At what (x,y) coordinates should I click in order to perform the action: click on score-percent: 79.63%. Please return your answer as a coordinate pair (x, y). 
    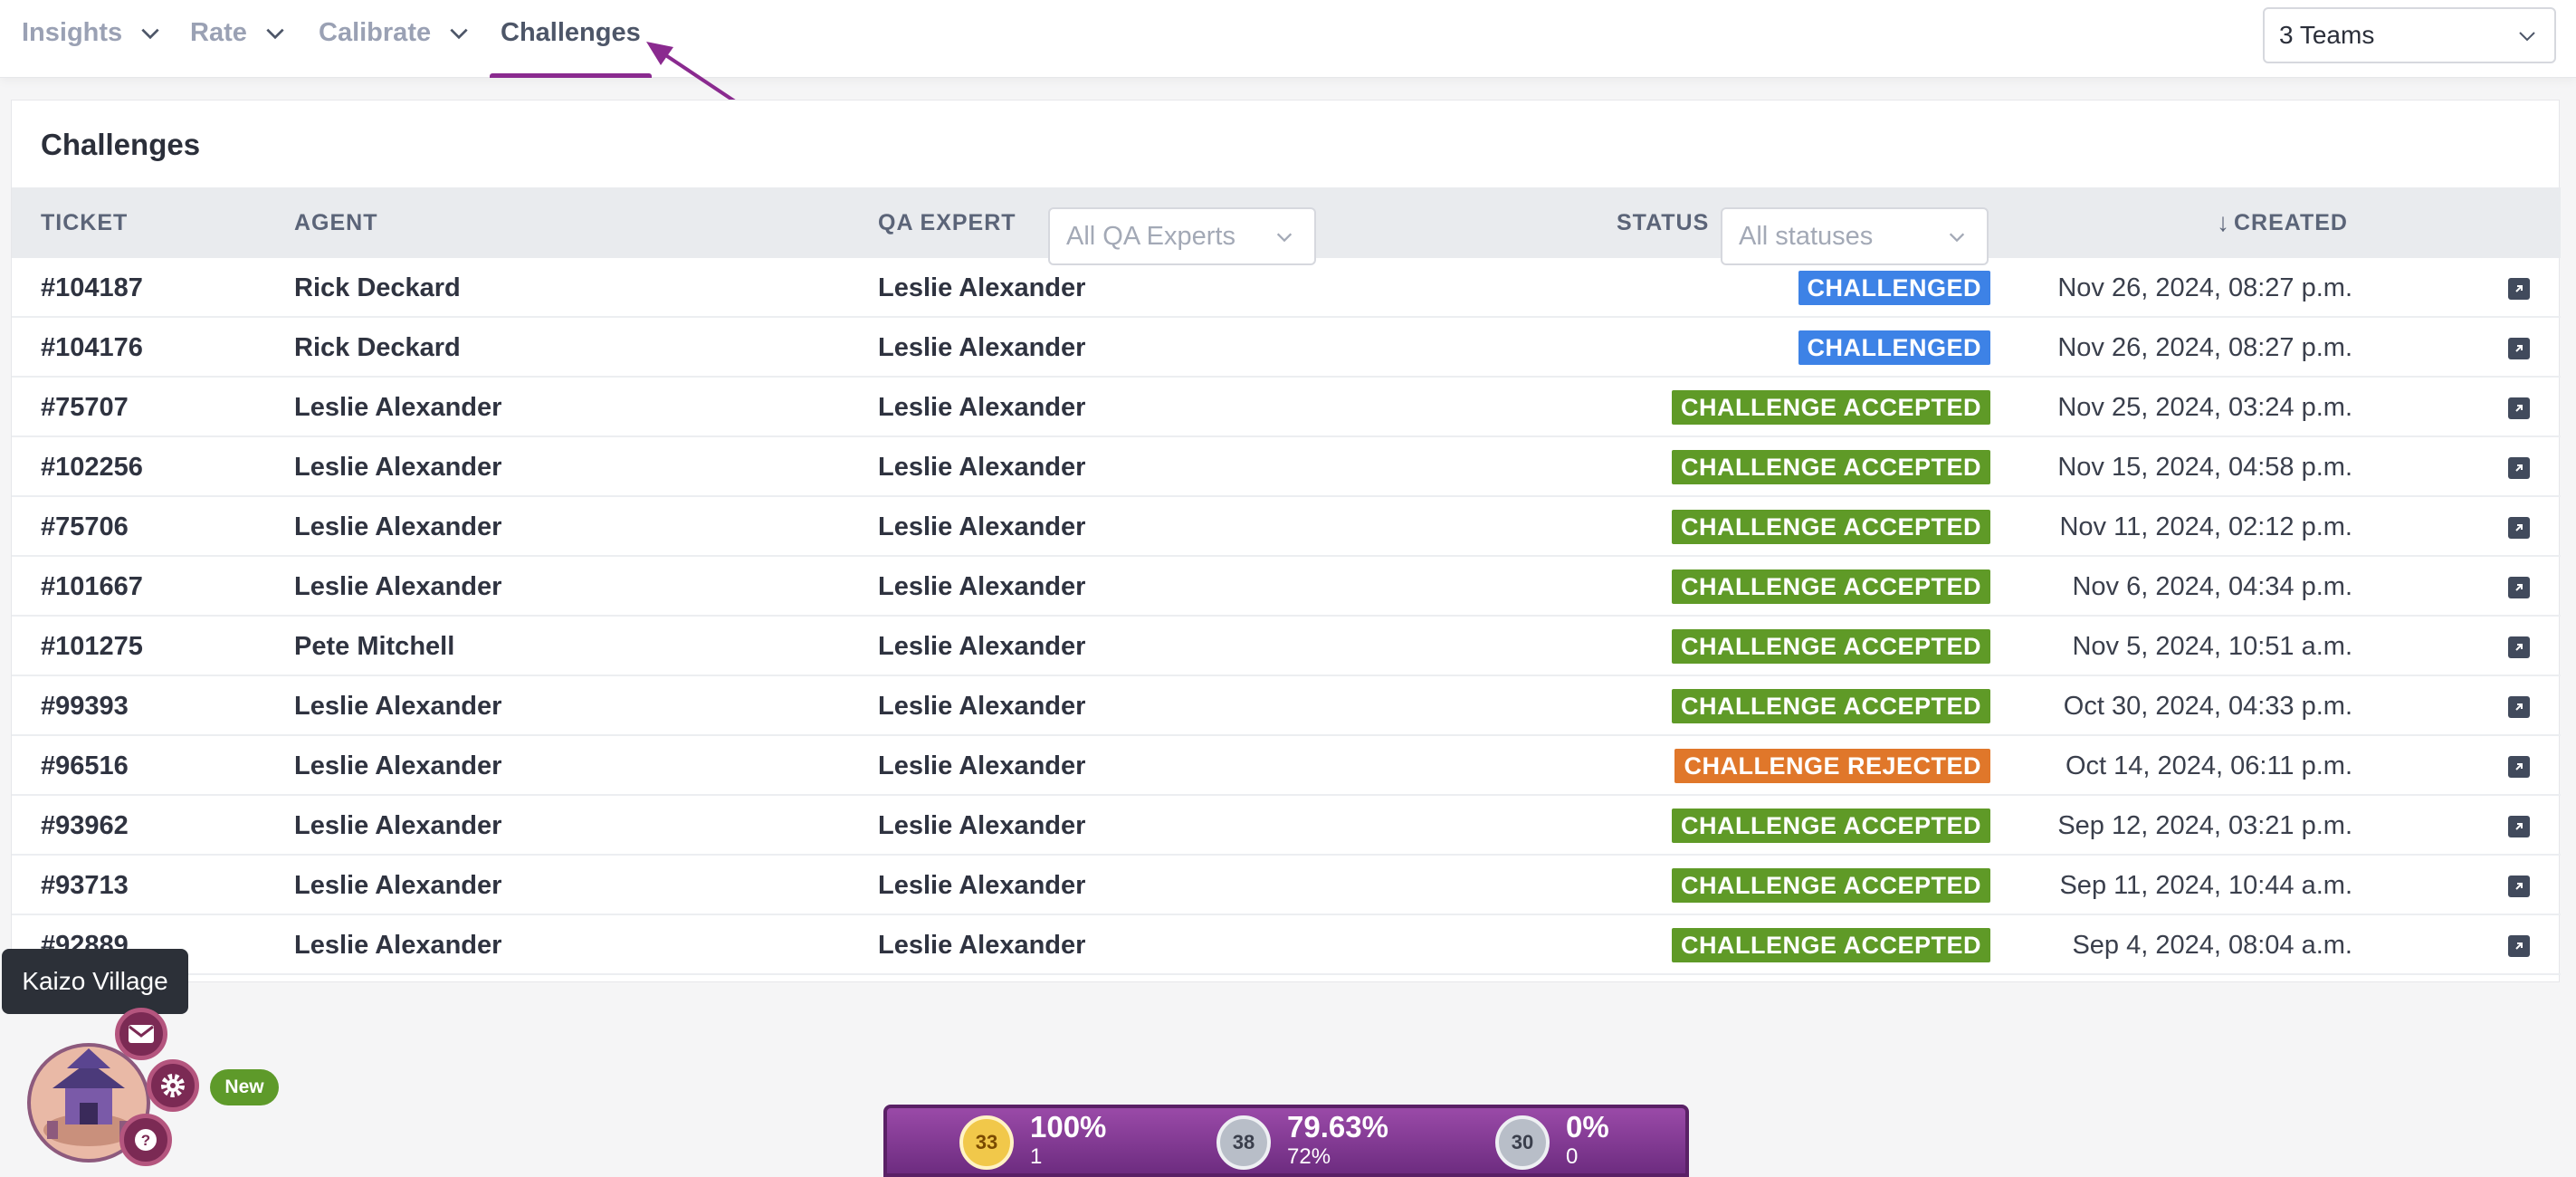
    Looking at the image, I should click on (1337, 1127).